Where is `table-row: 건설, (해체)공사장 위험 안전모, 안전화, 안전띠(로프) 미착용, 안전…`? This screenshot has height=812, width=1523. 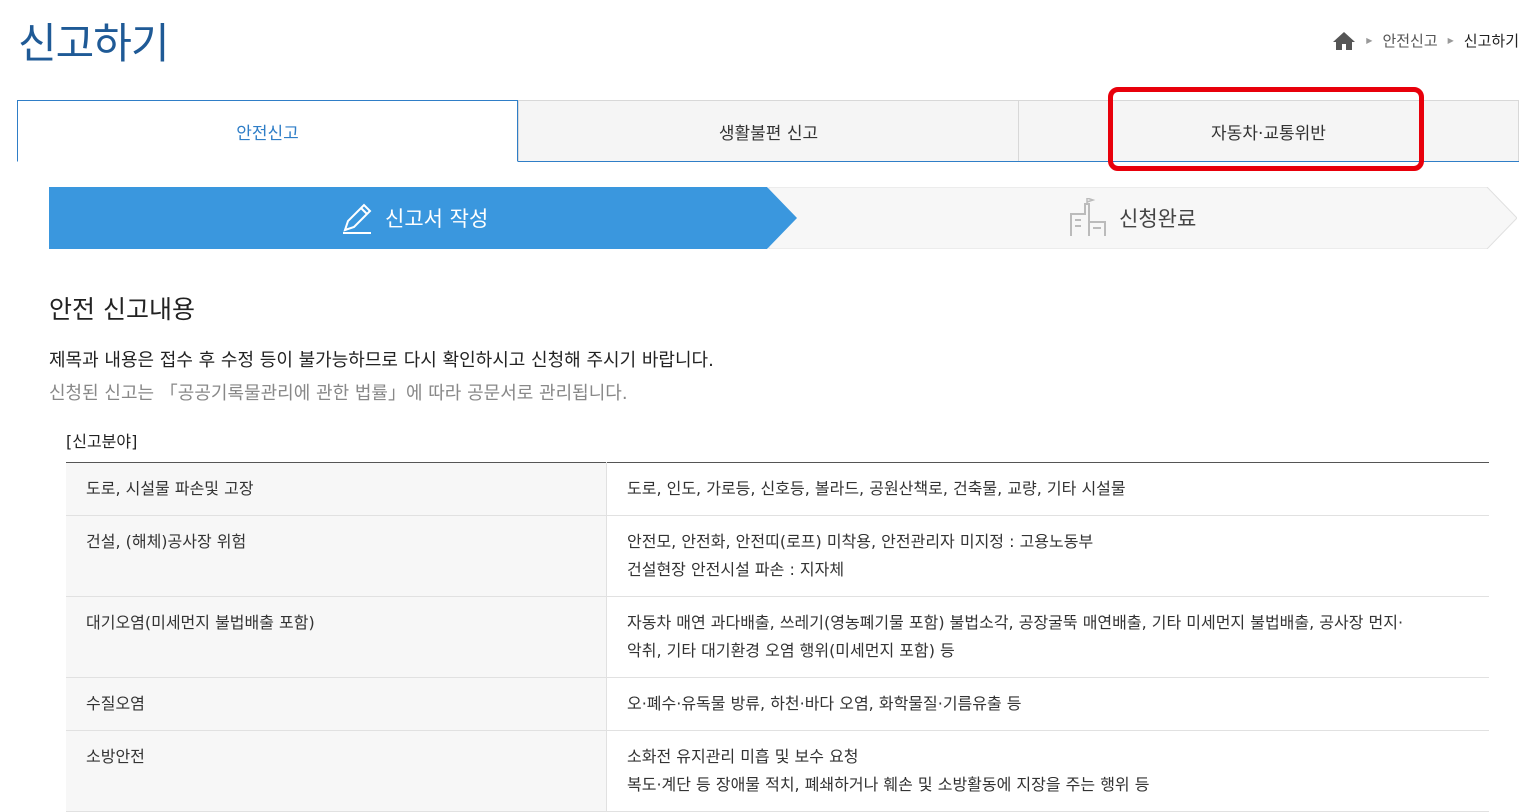 table-row: 건설, (해체)공사장 위험 안전모, 안전화, 안전띠(로프) 미착용, 안전… is located at coordinates (777, 556).